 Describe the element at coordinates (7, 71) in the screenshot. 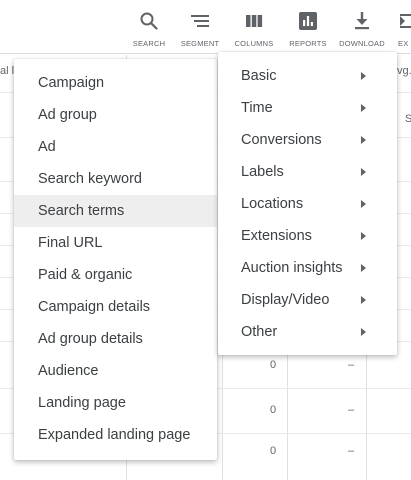

I see `column-header-left: al l` at that location.